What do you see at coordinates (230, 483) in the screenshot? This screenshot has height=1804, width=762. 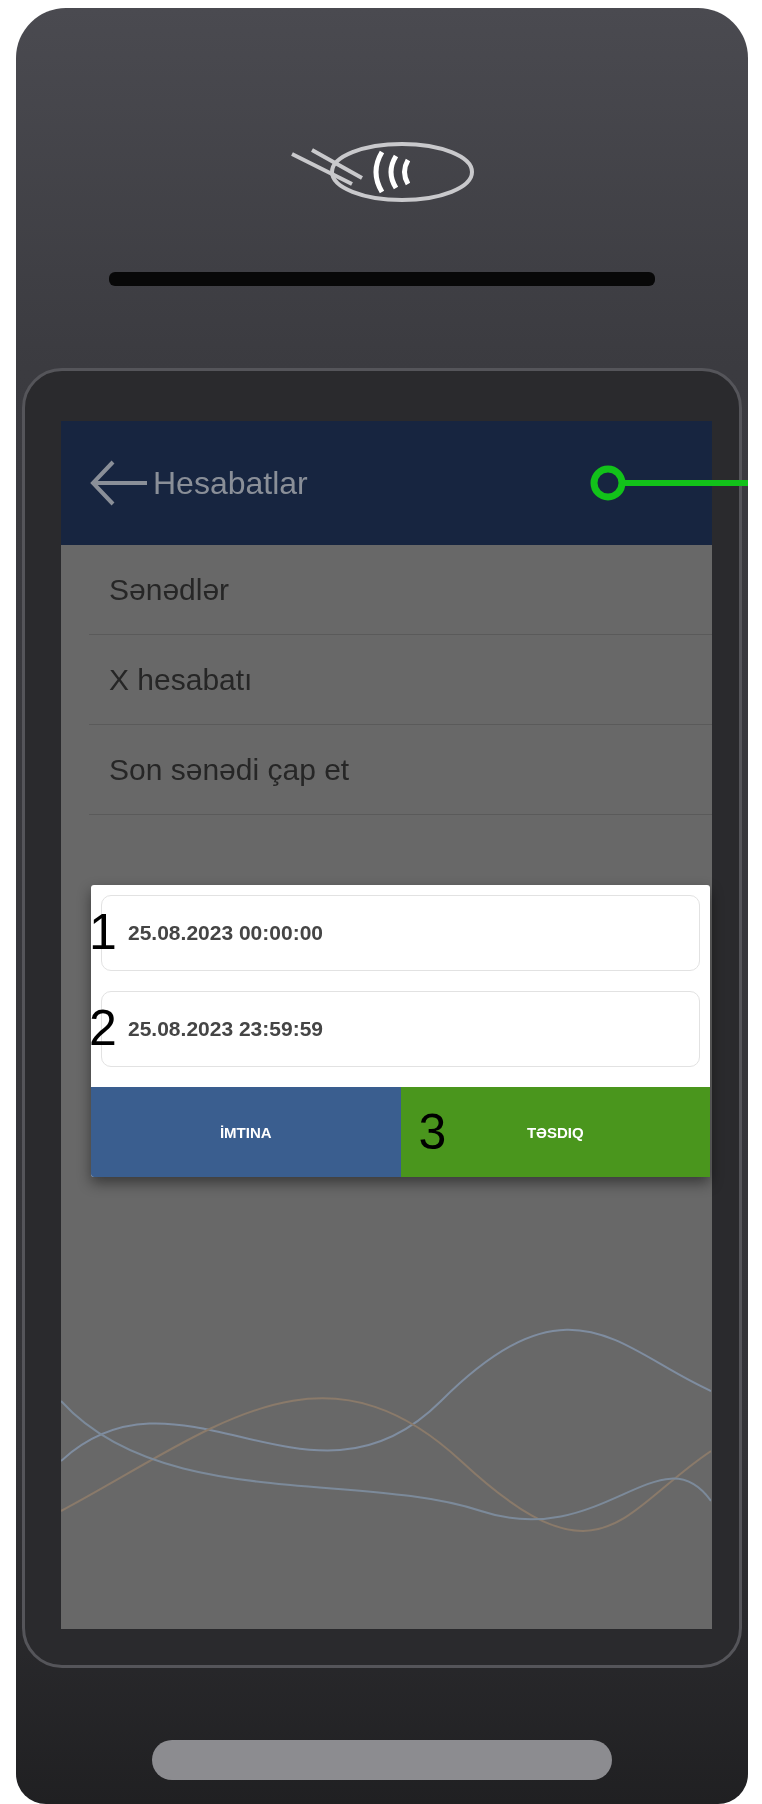 I see `screen-title: Hesabatlar` at bounding box center [230, 483].